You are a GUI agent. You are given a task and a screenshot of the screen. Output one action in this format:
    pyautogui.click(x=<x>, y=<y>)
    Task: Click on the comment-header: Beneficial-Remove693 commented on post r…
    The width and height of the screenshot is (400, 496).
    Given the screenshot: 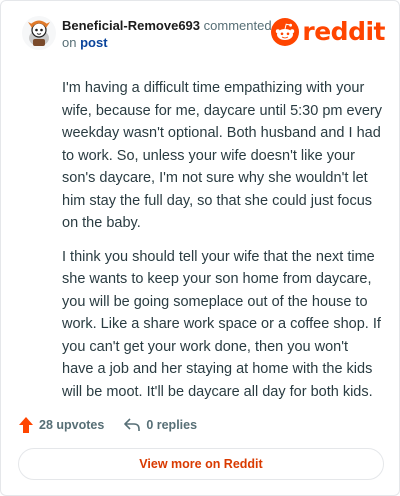 What is the action you would take?
    pyautogui.click(x=203, y=35)
    